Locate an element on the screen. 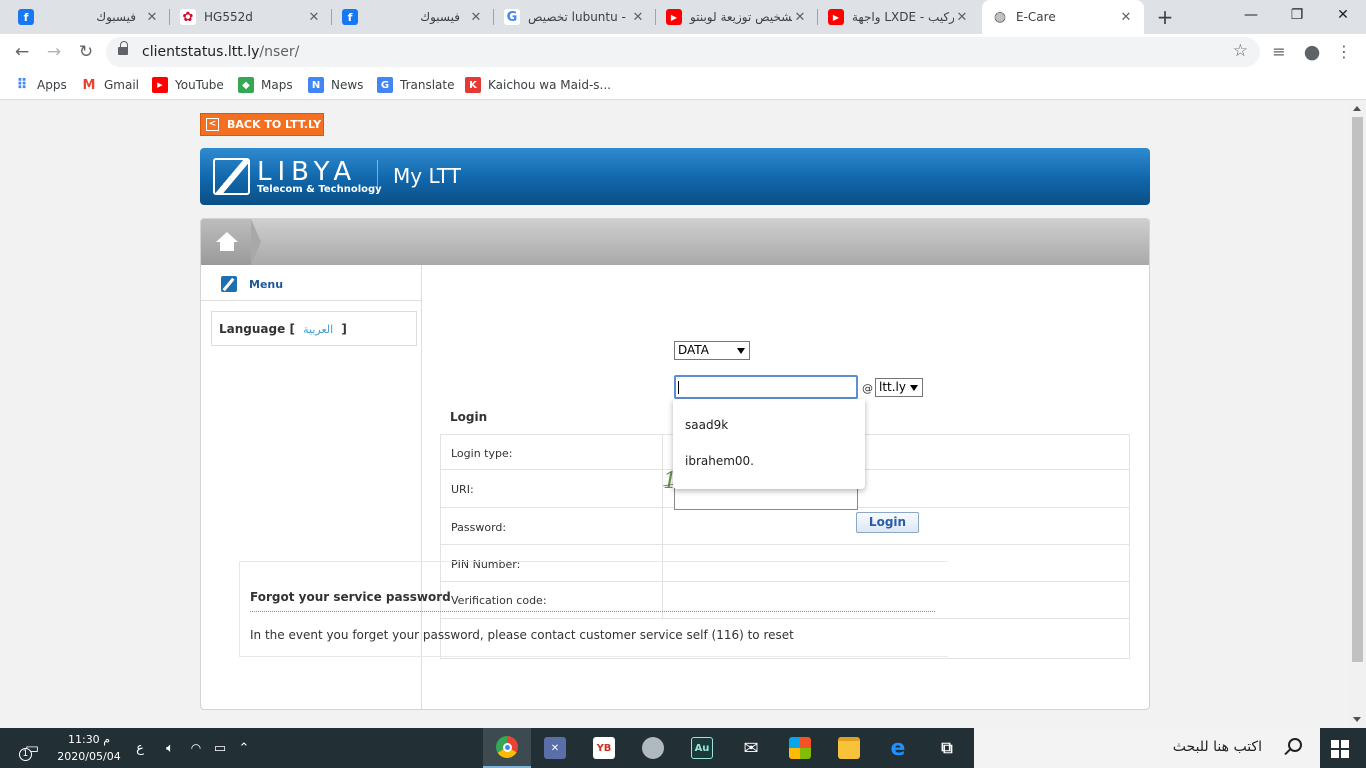 The image size is (1366, 768). profile-icon: ● is located at coordinates (1312, 52).